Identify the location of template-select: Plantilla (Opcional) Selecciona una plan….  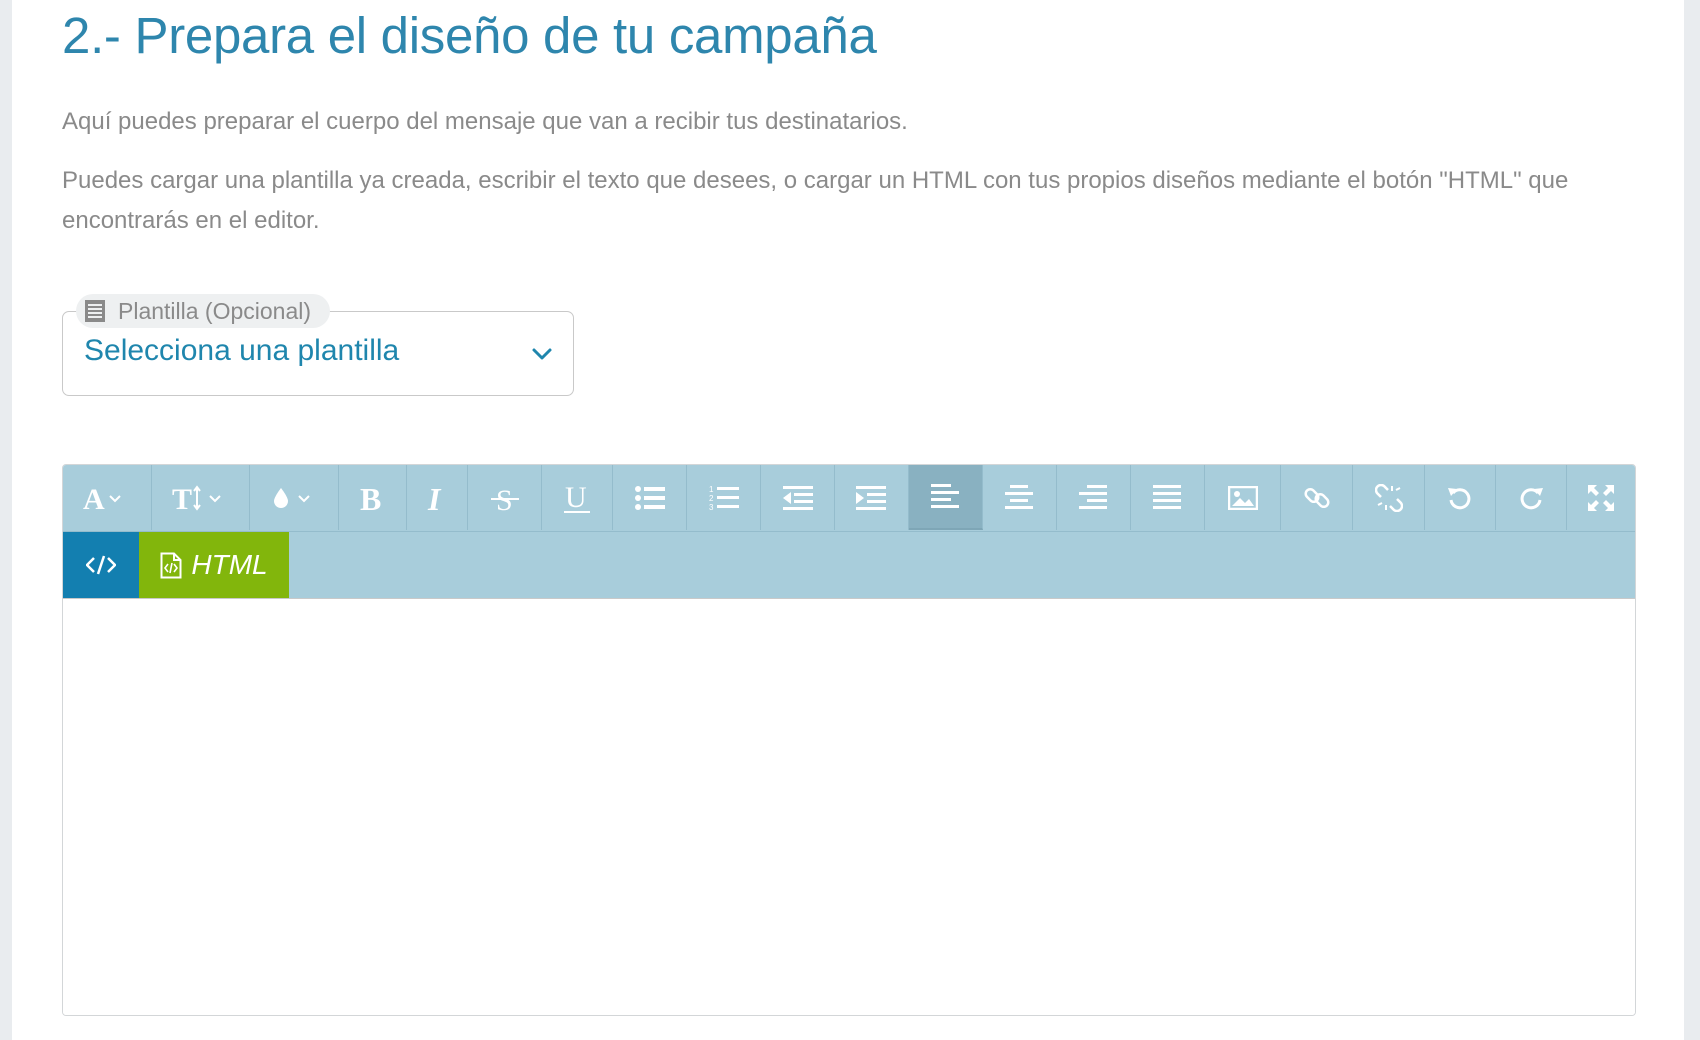
(318, 345).